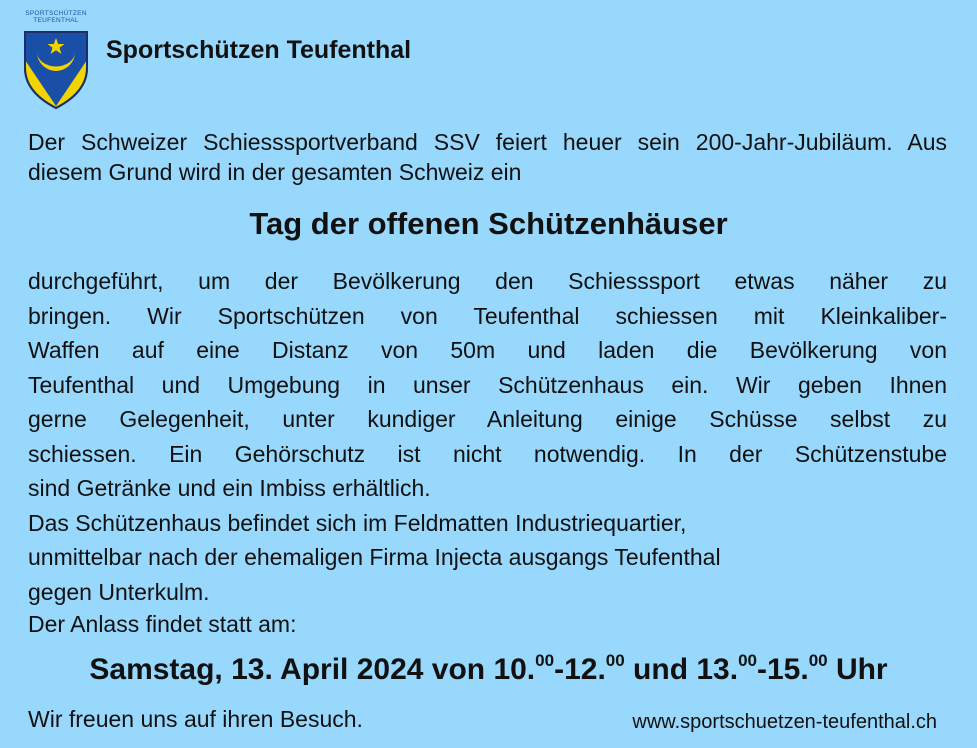 The image size is (977, 748). I want to click on club-logo: SPORTSCHÜTZEN TEUFENTHAL, so click(56, 60).